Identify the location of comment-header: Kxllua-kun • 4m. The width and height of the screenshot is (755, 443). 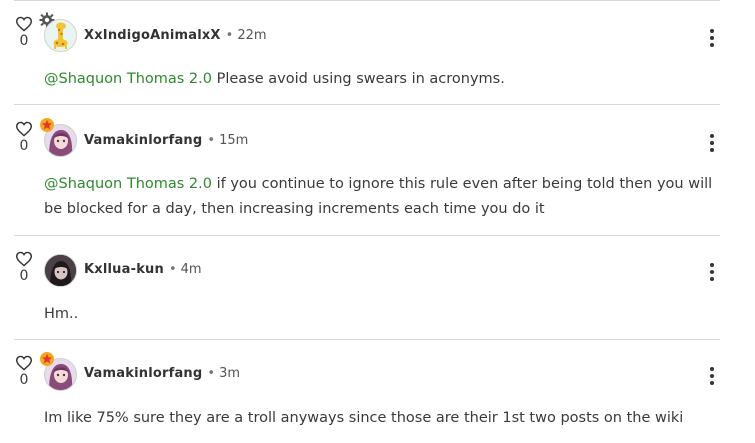
(143, 270).